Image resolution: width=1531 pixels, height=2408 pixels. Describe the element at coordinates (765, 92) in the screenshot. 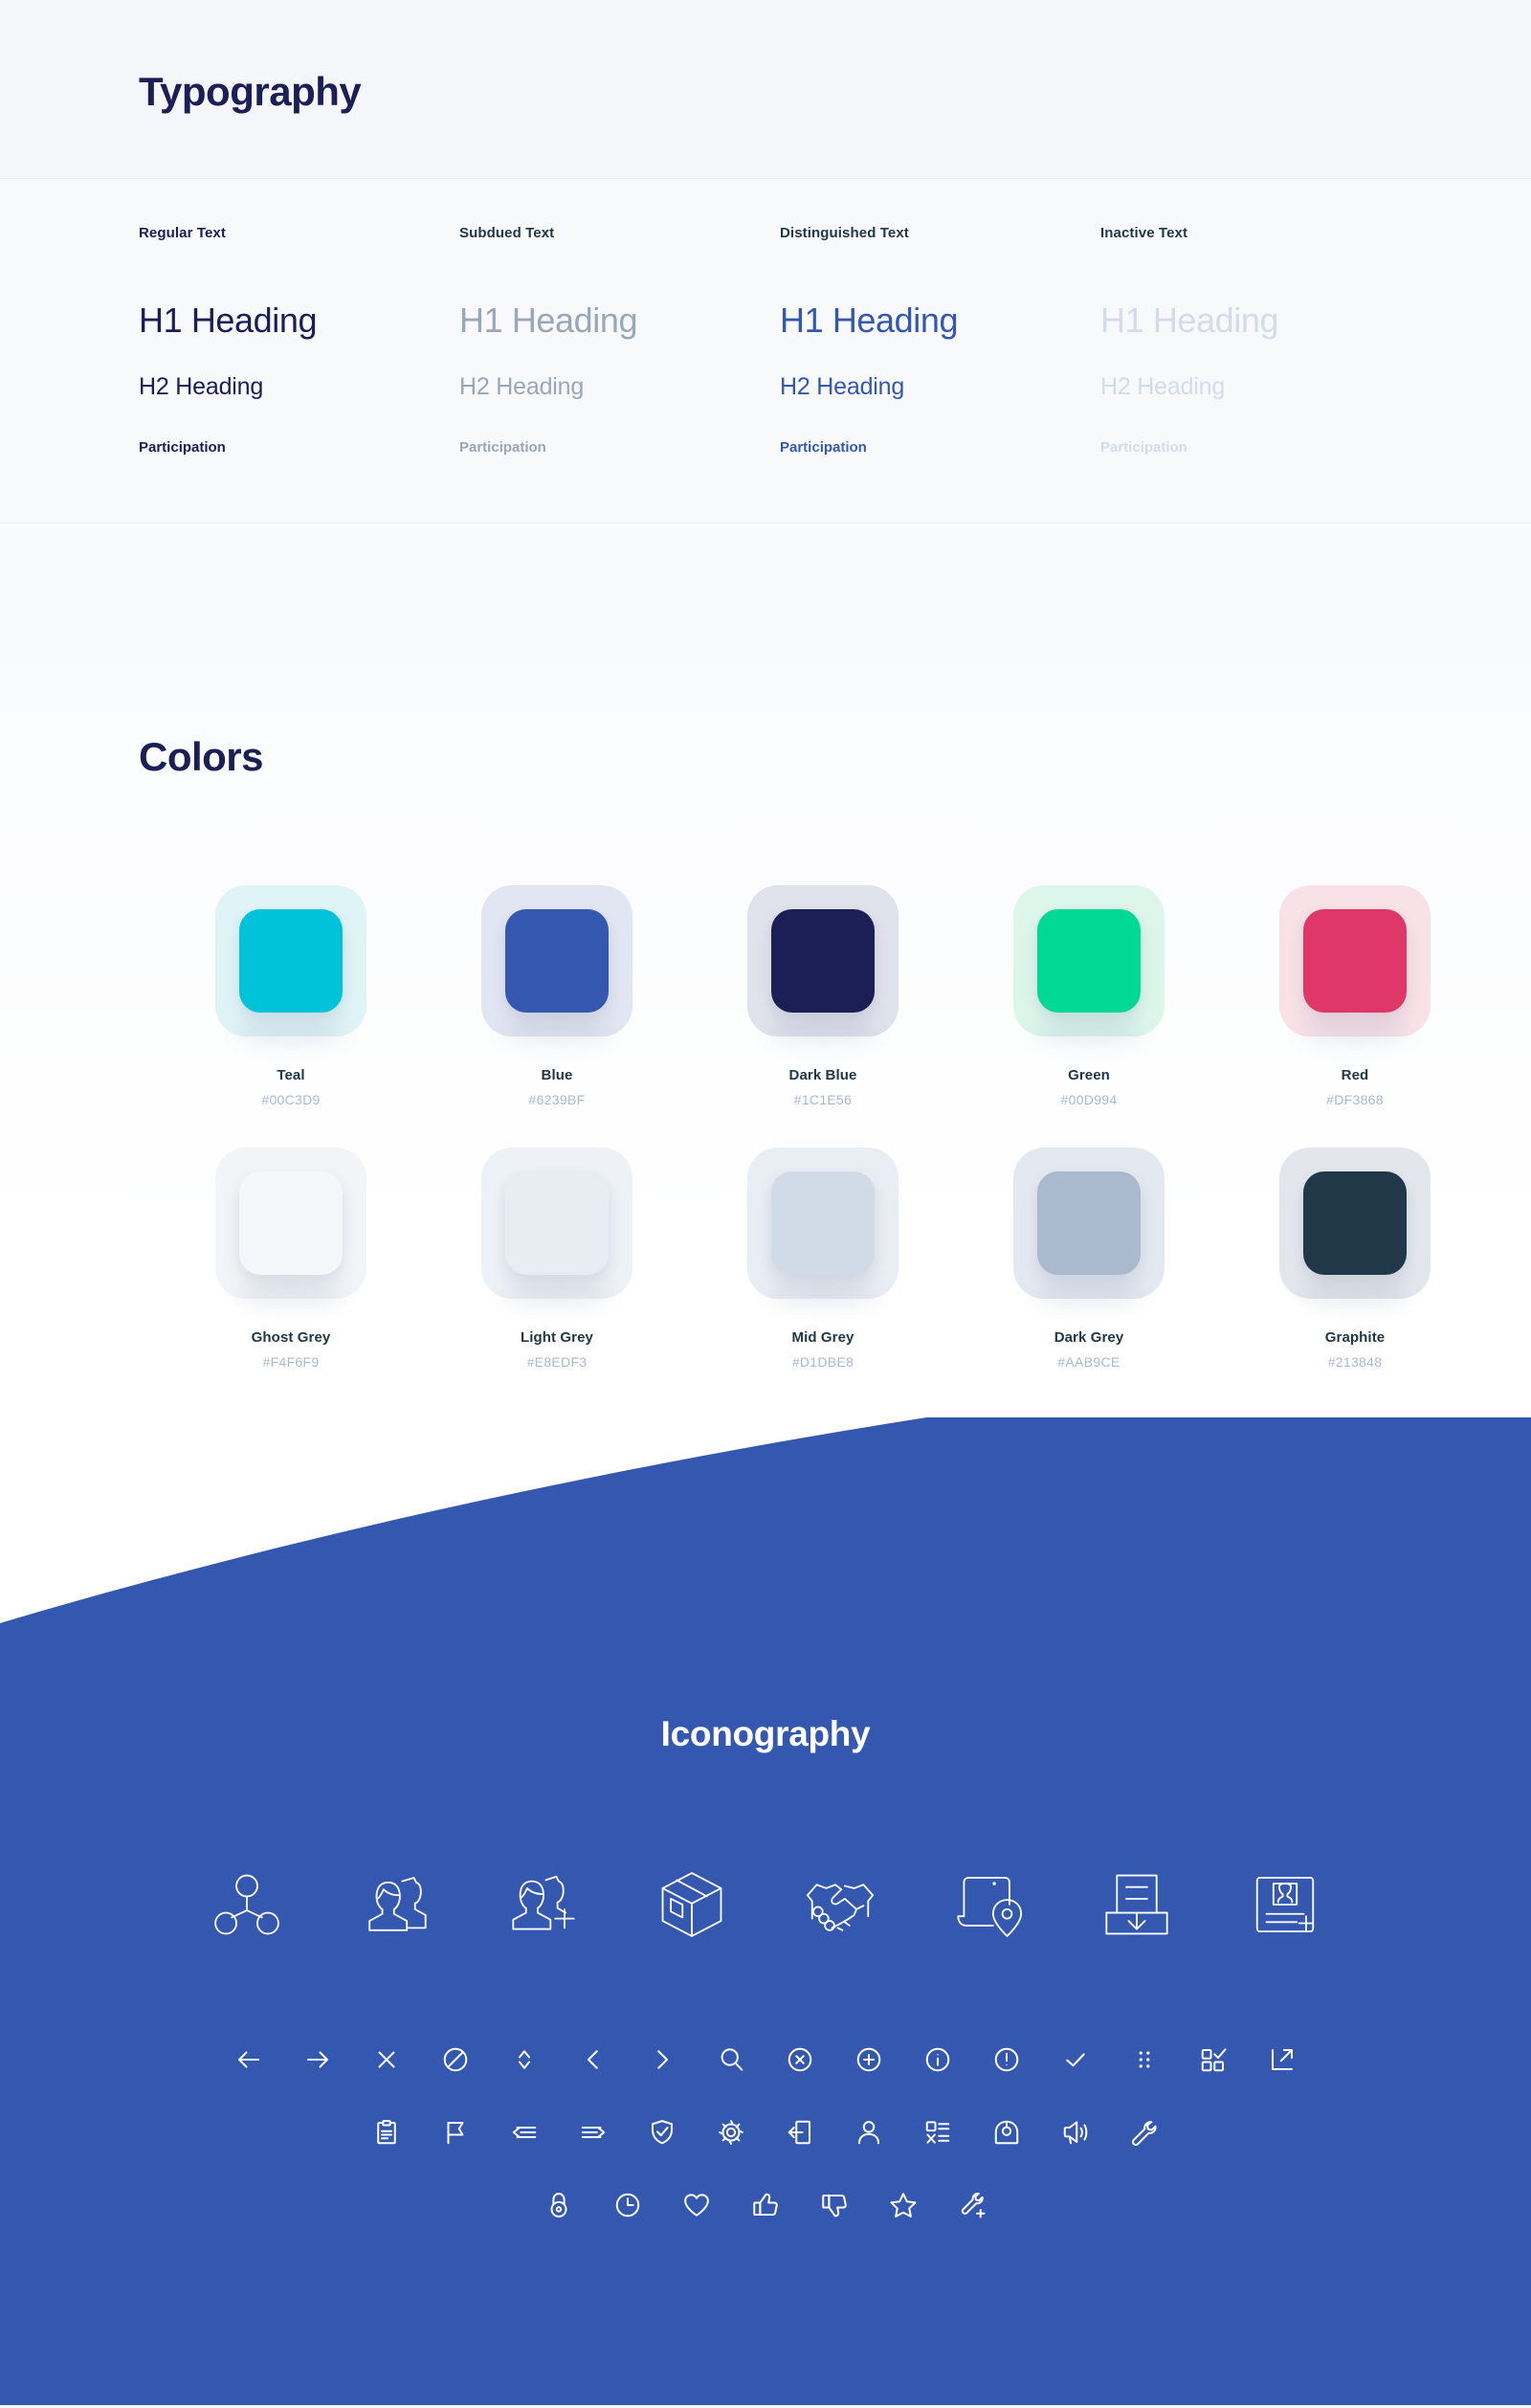

I see `typography-header: Typography` at that location.